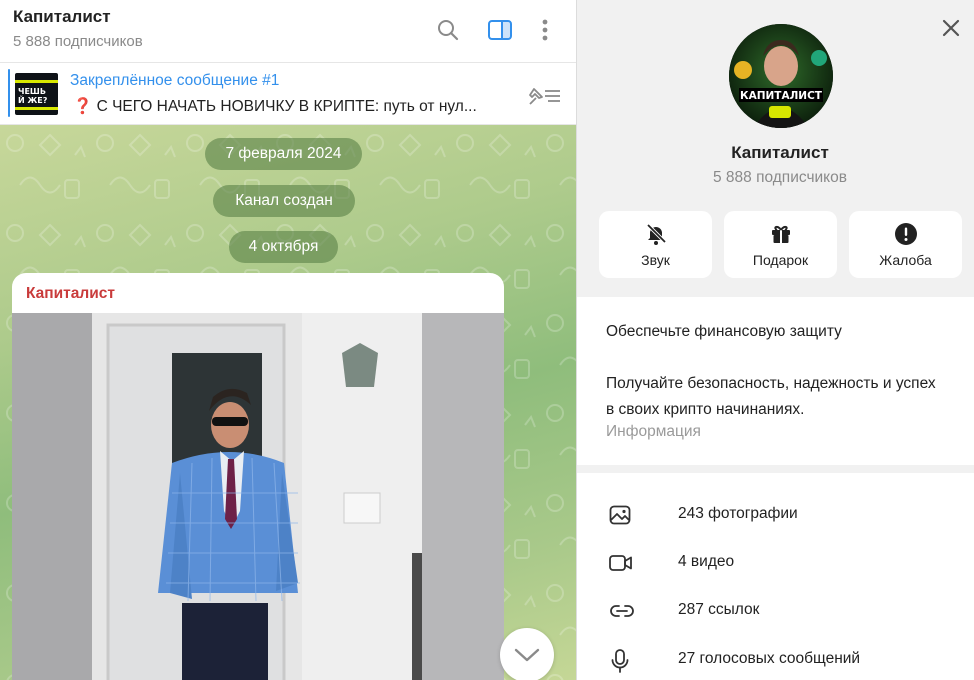  I want to click on bell-off-icon, so click(656, 234).